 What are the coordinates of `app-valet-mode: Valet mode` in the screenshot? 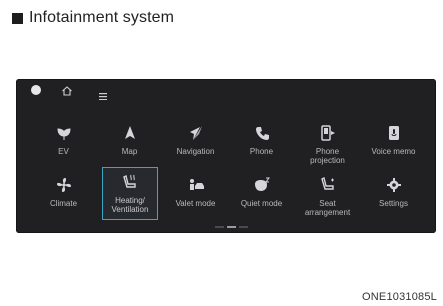 It's located at (195, 195).